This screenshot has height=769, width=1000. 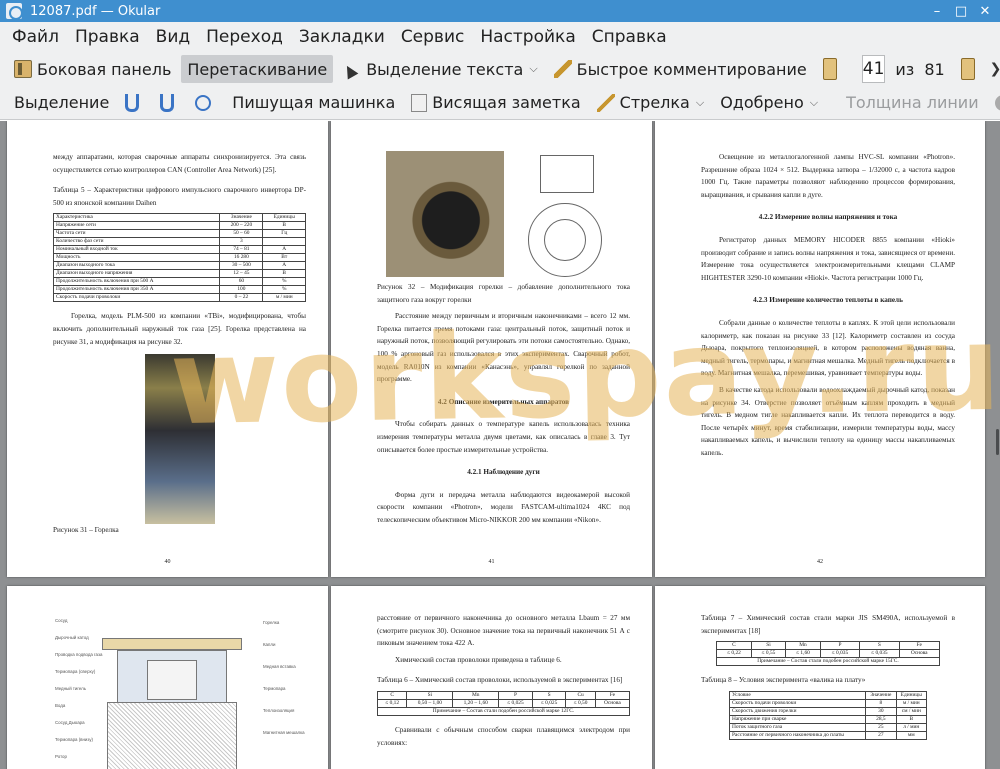 What do you see at coordinates (342, 37) in the screenshot?
I see `menu-bookmarks: Закладки` at bounding box center [342, 37].